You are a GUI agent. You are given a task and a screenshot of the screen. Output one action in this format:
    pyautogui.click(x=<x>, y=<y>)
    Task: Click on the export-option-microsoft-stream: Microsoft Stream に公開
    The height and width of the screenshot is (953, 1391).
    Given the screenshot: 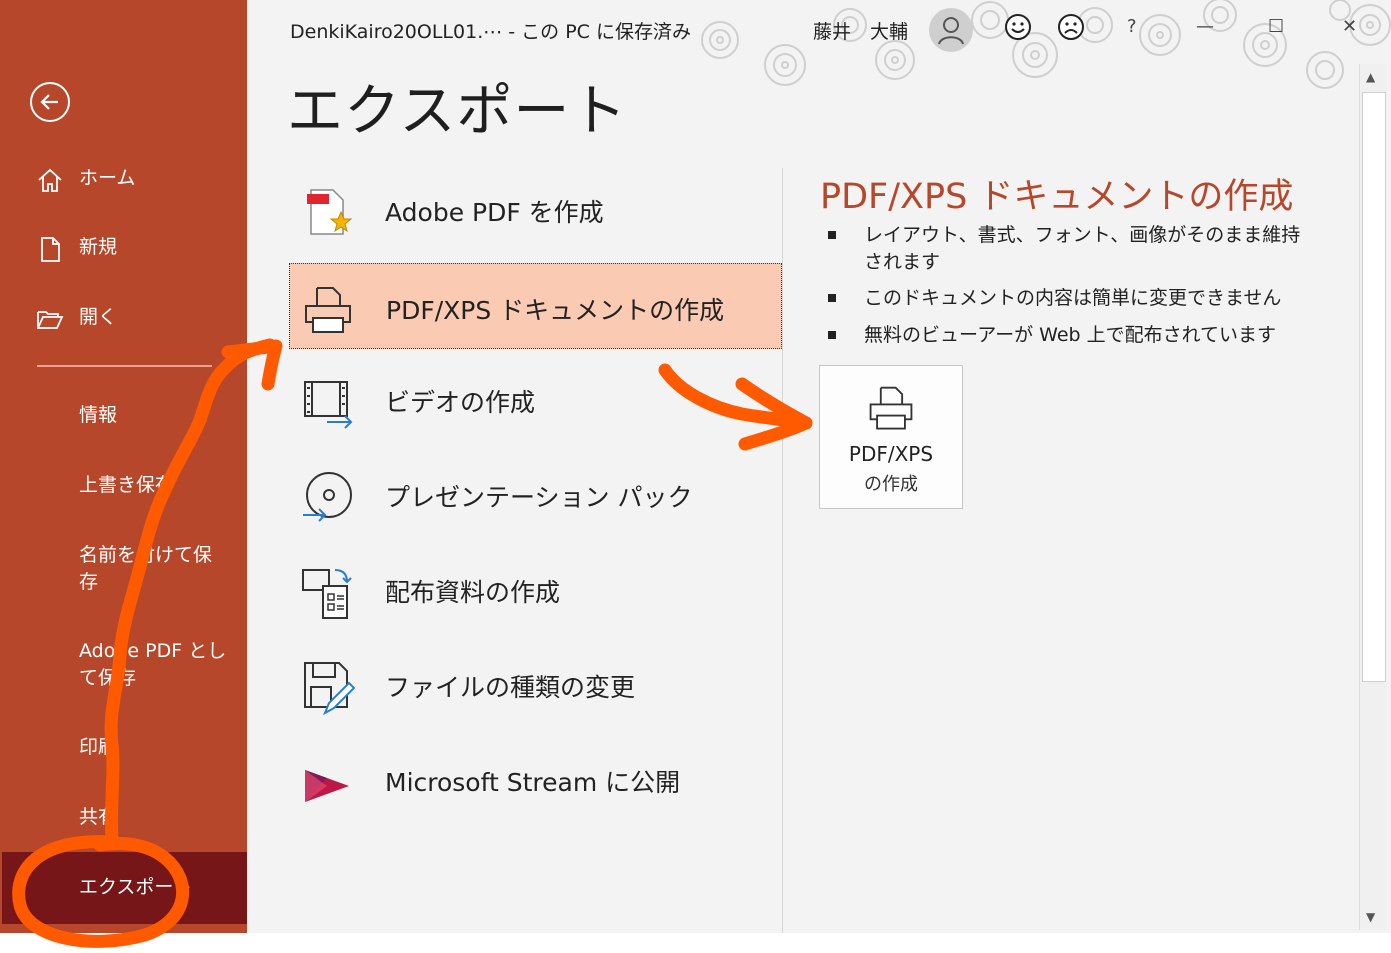 What is the action you would take?
    pyautogui.click(x=535, y=779)
    